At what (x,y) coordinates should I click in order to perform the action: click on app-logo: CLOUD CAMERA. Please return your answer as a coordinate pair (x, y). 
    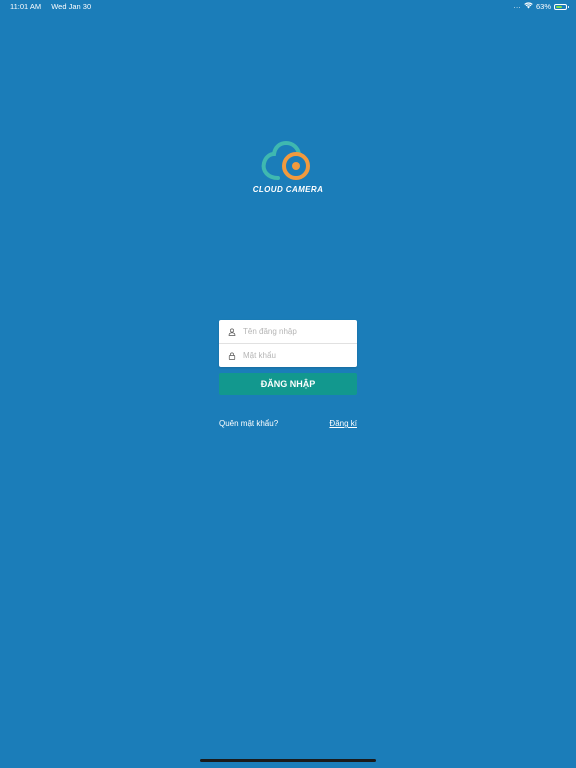
    Looking at the image, I should click on (288, 168).